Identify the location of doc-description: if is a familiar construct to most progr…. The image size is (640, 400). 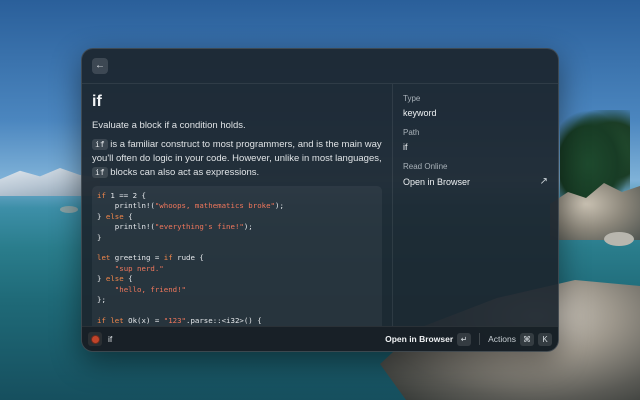
(237, 159).